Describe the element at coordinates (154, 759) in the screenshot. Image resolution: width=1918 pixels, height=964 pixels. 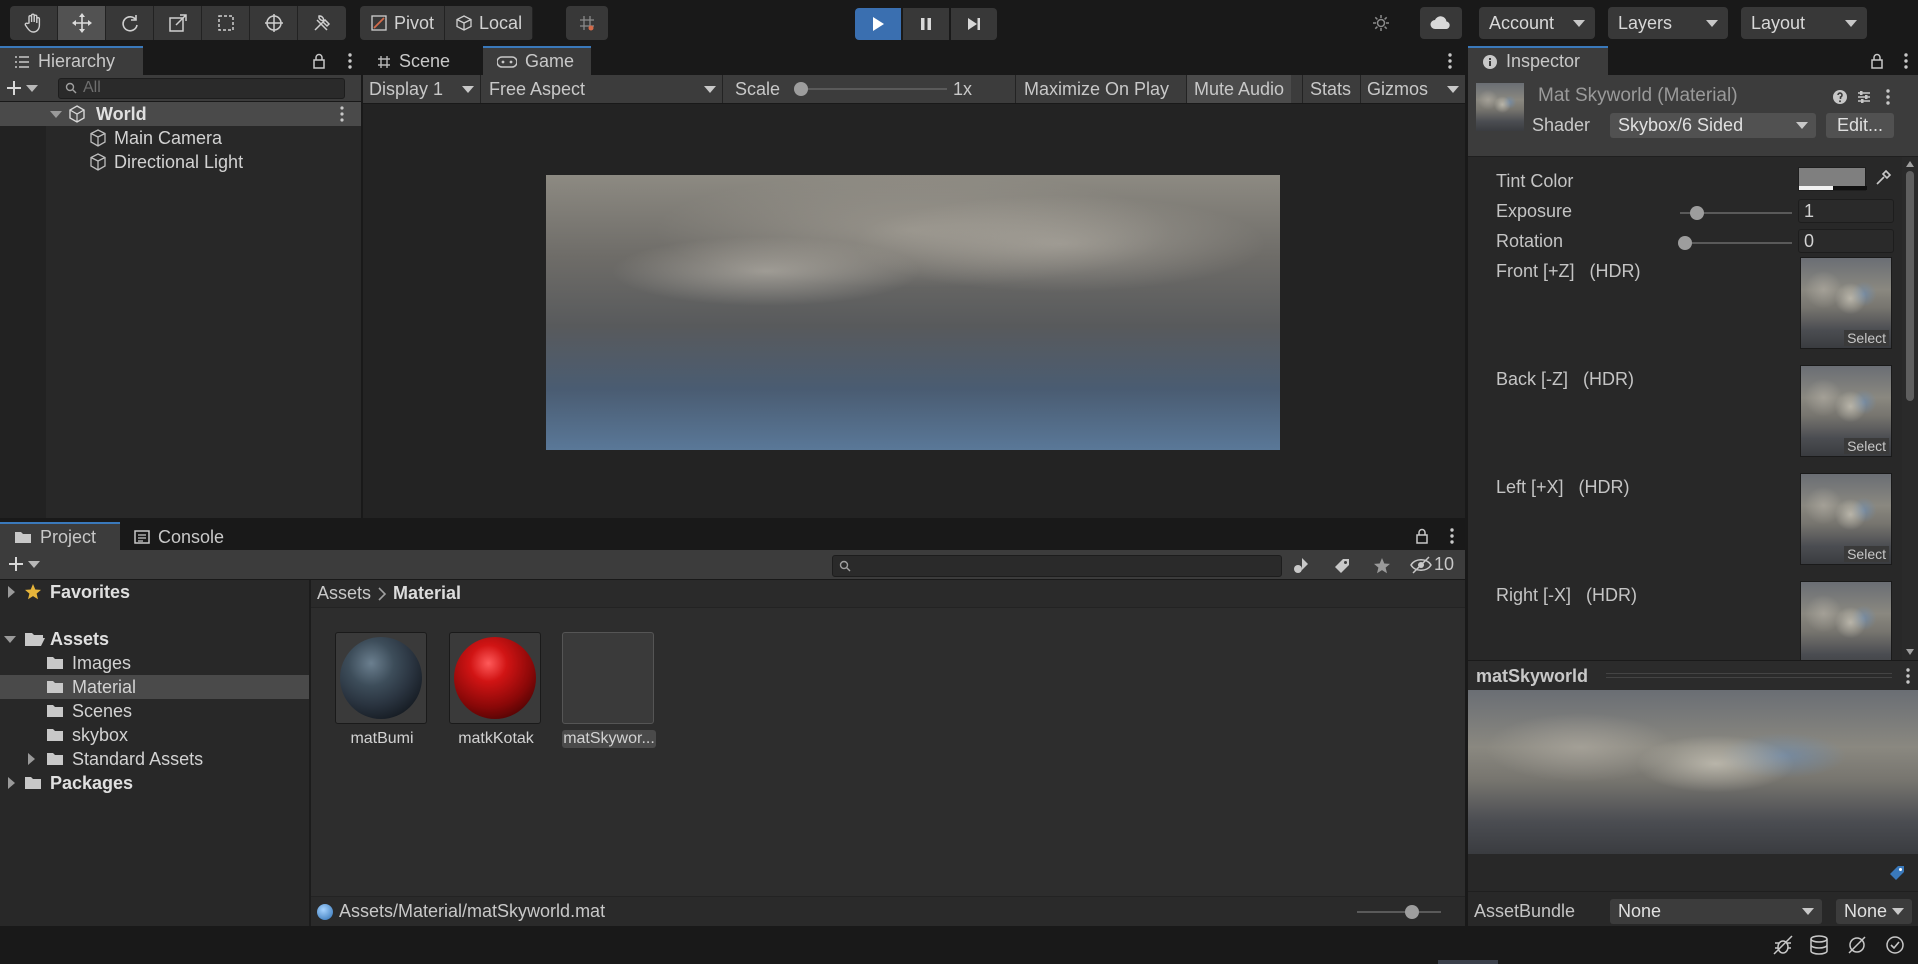
I see `tree-row-standard-assets: Standard Assets` at that location.